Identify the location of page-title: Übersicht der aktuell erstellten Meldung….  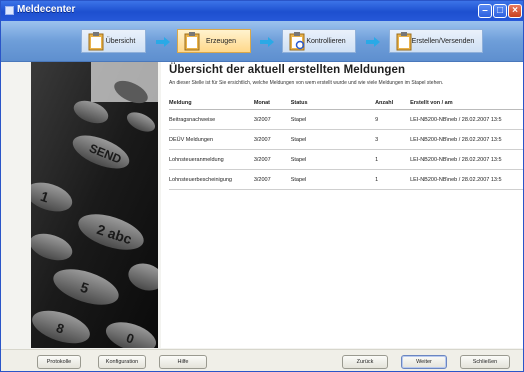
(287, 70).